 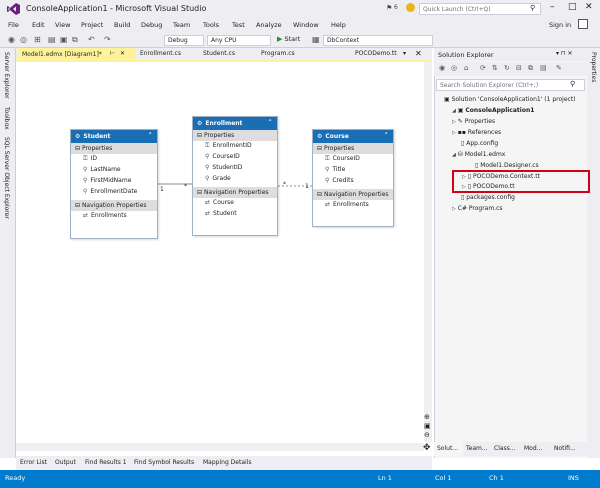 I want to click on menu-view: View, so click(x=62, y=25).